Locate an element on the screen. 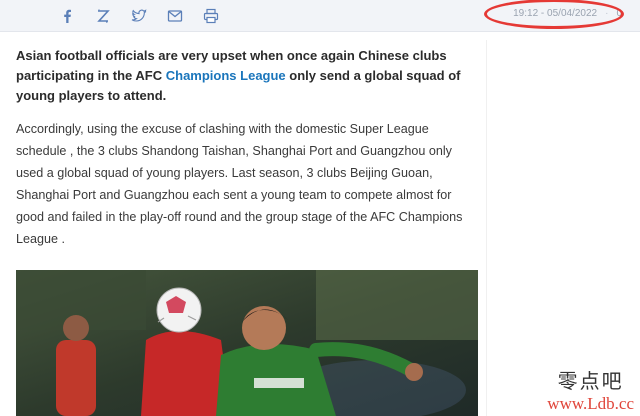 The width and height of the screenshot is (640, 416). facebook-share-button is located at coordinates (67, 16).